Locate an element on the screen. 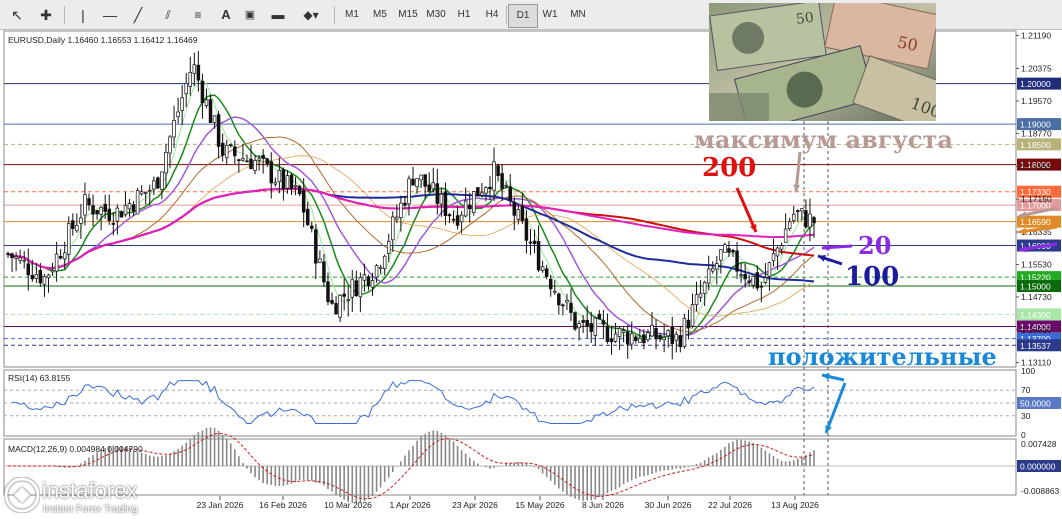  timeframe-d1: D1 is located at coordinates (523, 16).